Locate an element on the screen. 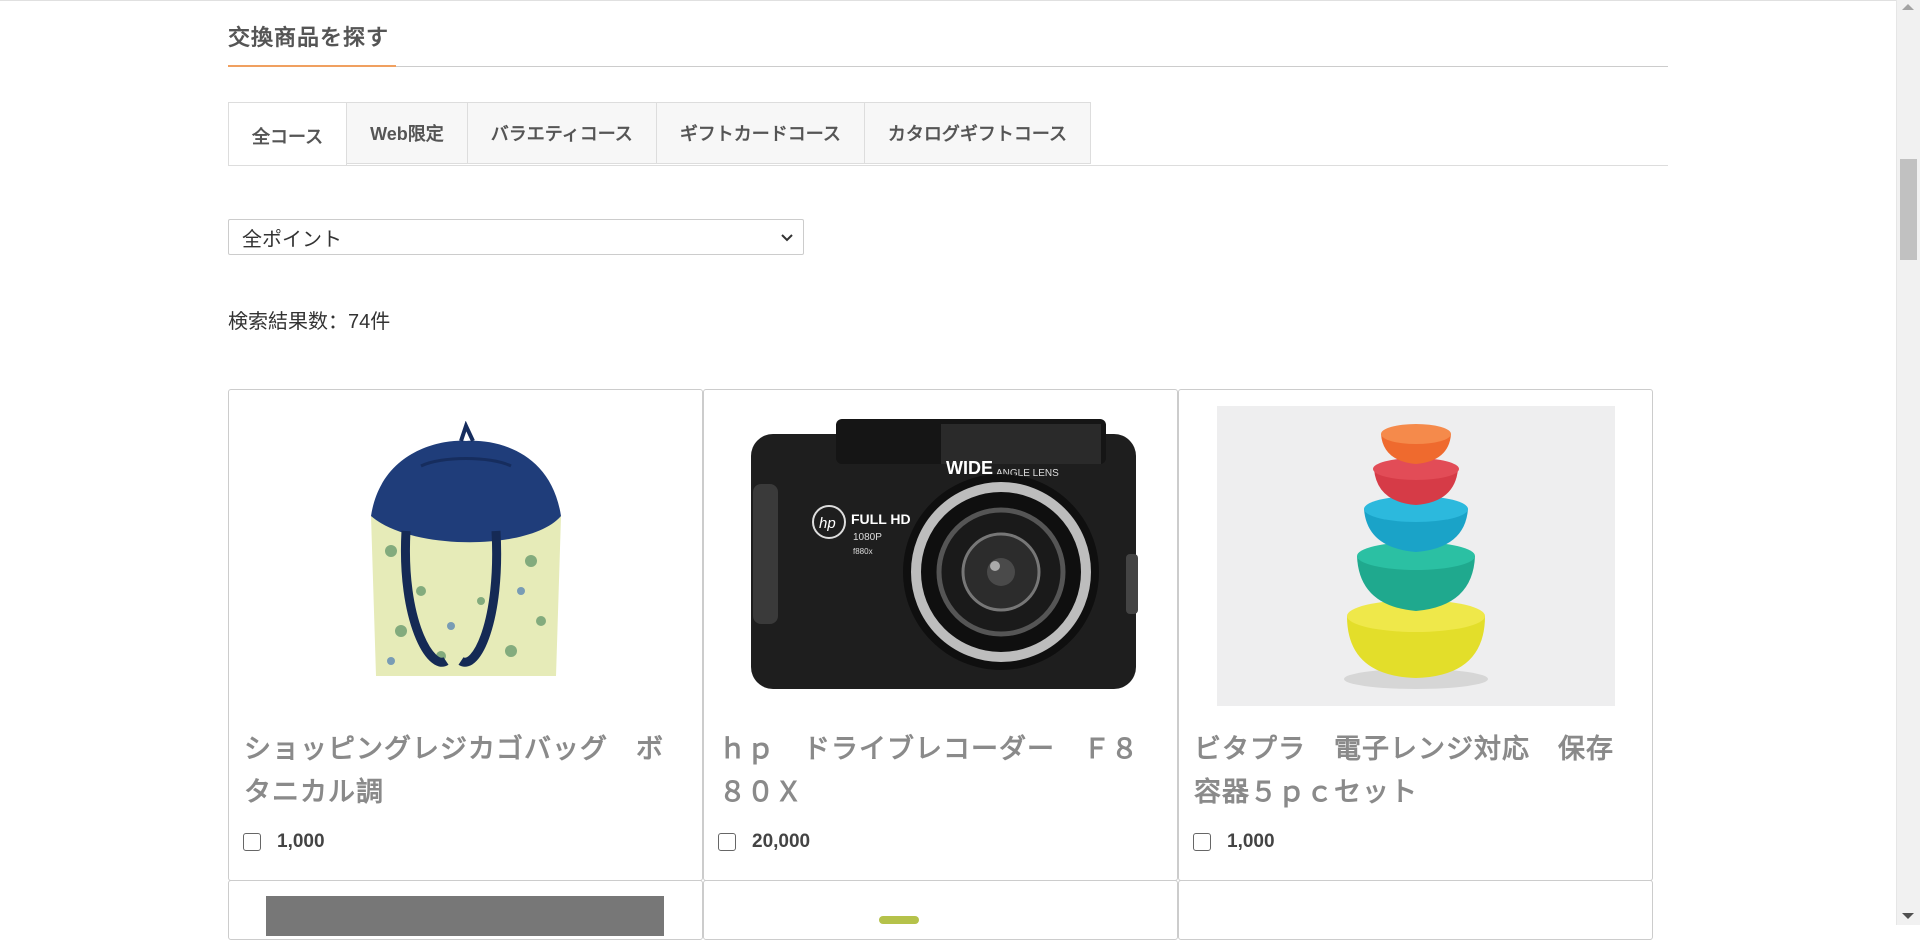 This screenshot has width=1920, height=940. svg-text: FULL HD is located at coordinates (881, 519).